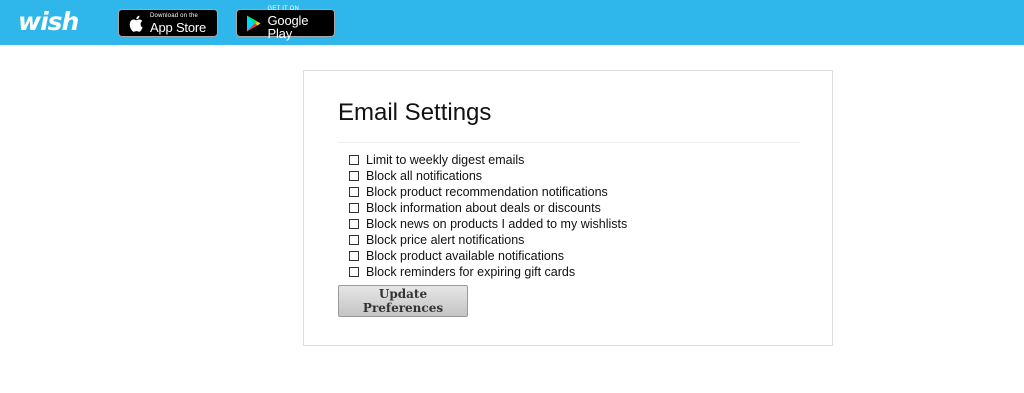 This screenshot has height=393, width=1024. Describe the element at coordinates (445, 240) in the screenshot. I see `option-label: Block price alert notifications` at that location.